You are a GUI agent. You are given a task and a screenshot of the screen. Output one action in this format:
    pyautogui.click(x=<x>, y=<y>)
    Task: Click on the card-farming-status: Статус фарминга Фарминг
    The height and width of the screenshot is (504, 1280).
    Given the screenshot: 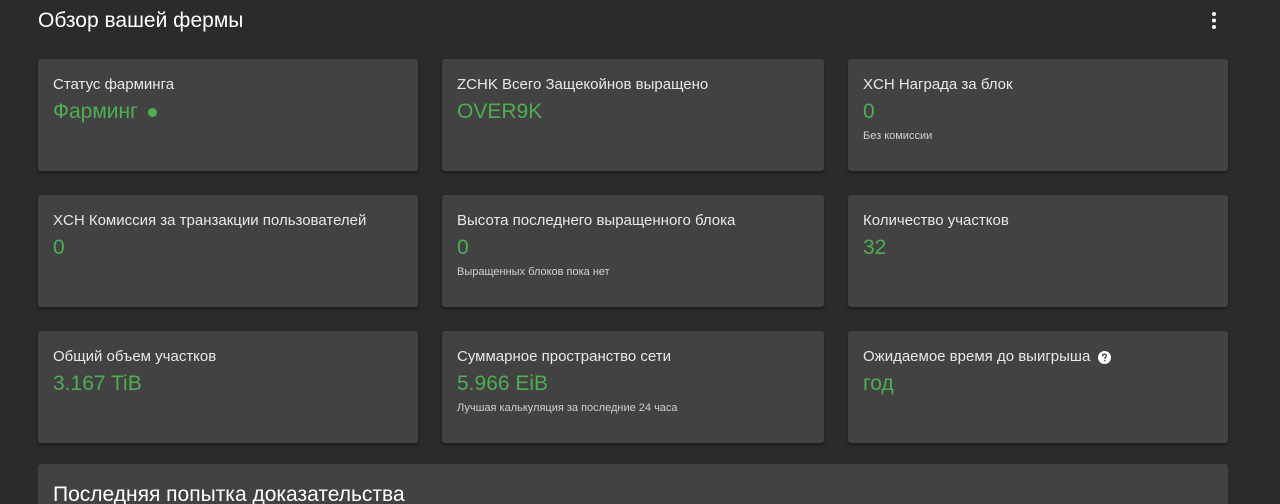 What is the action you would take?
    pyautogui.click(x=228, y=115)
    